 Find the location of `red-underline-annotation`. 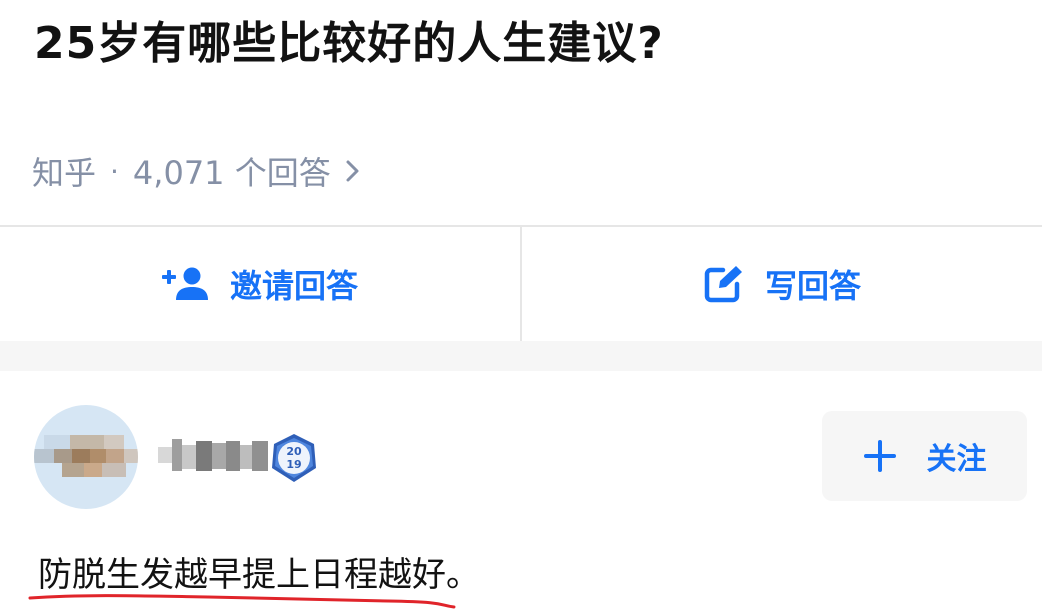

red-underline-annotation is located at coordinates (242, 601).